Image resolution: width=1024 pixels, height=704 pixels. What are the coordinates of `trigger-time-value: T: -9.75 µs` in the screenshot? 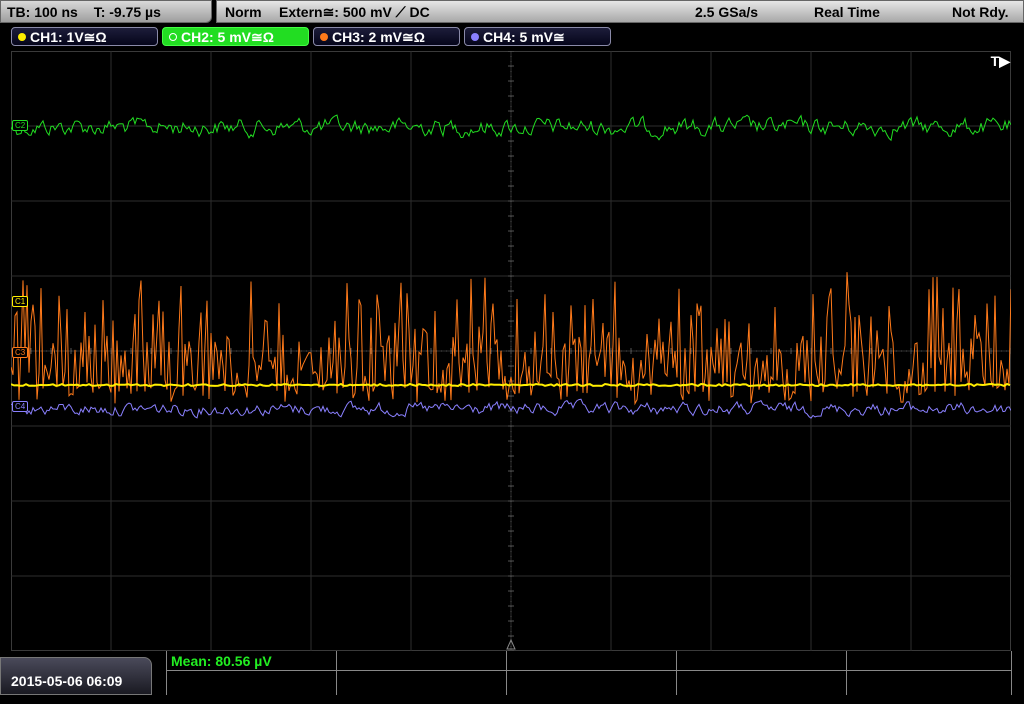 It's located at (127, 12).